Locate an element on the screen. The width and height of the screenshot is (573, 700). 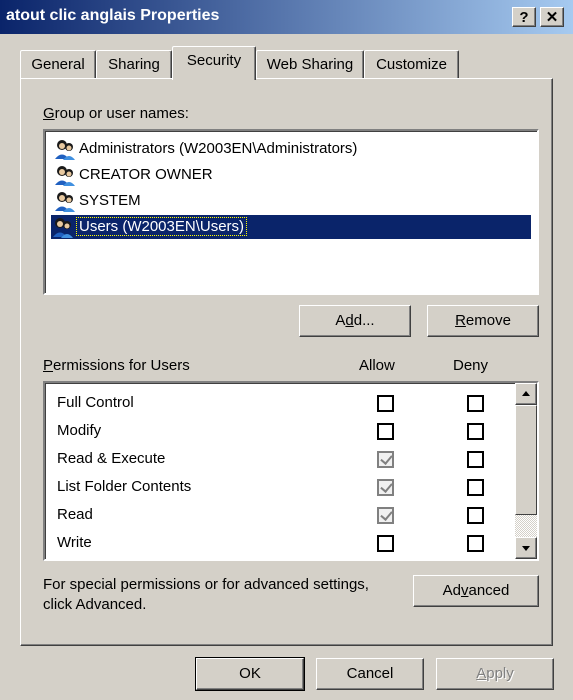
permissions-label: Permissions for Users is located at coordinates (116, 365).